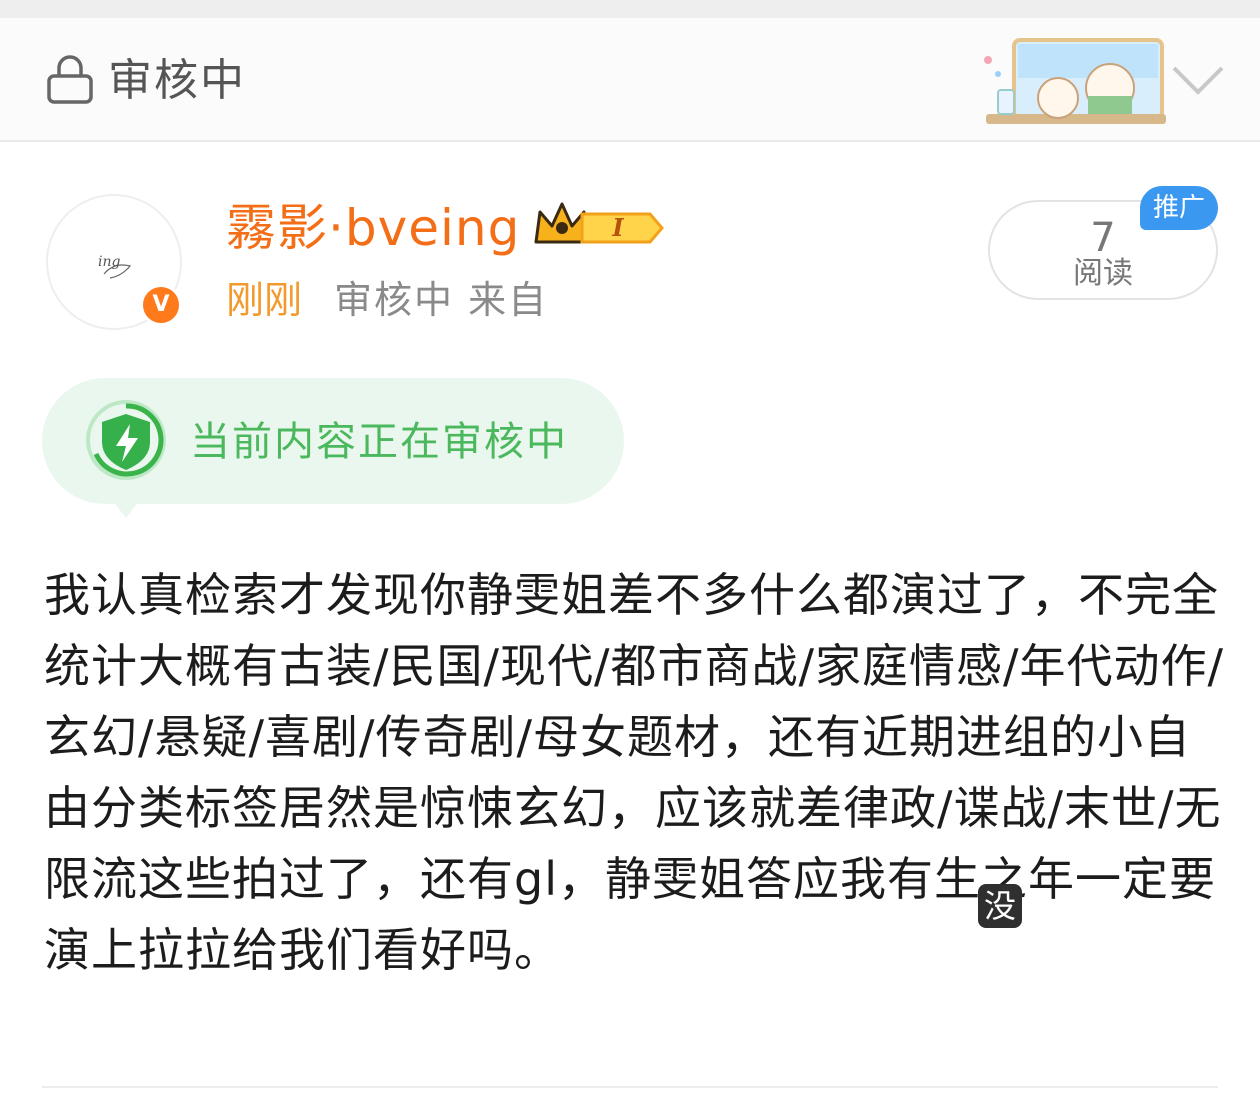 This screenshot has width=1260, height=1100. I want to click on svg-text: ing, so click(109, 262).